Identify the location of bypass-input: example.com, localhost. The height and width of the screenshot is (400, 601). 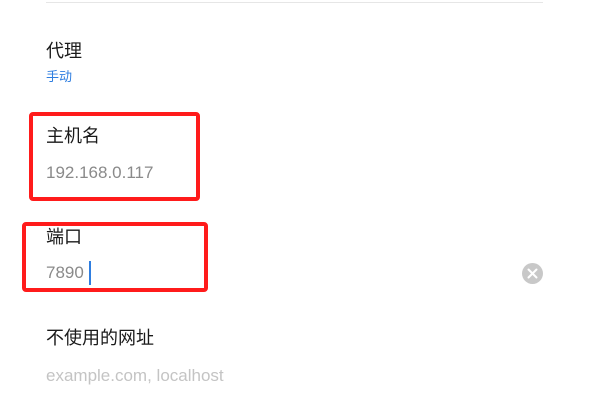
(135, 376).